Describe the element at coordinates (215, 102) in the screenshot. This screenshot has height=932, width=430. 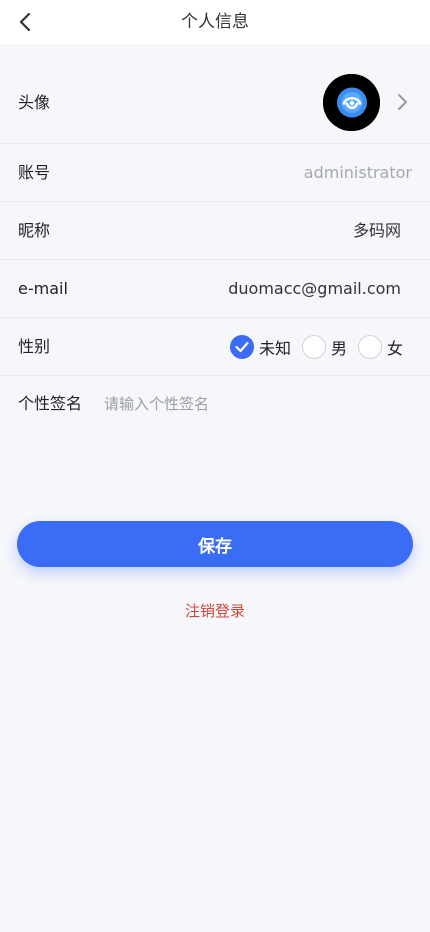
I see `avatar-row: 头像` at that location.